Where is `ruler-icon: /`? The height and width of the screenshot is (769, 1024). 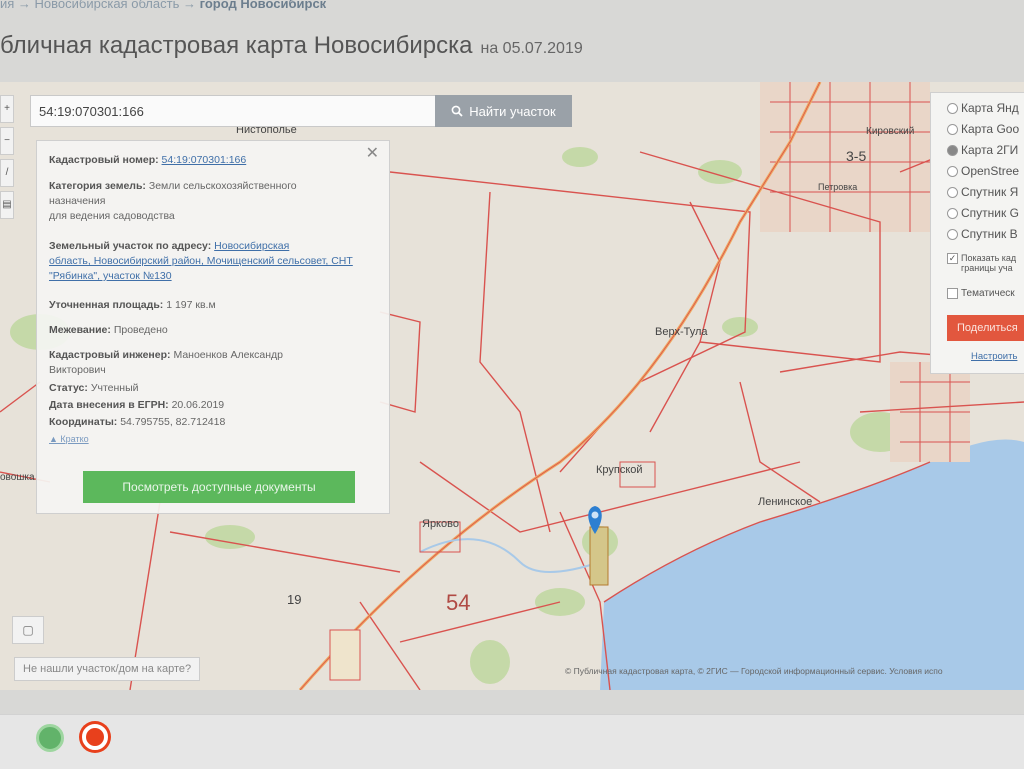
ruler-icon: / is located at coordinates (7, 173).